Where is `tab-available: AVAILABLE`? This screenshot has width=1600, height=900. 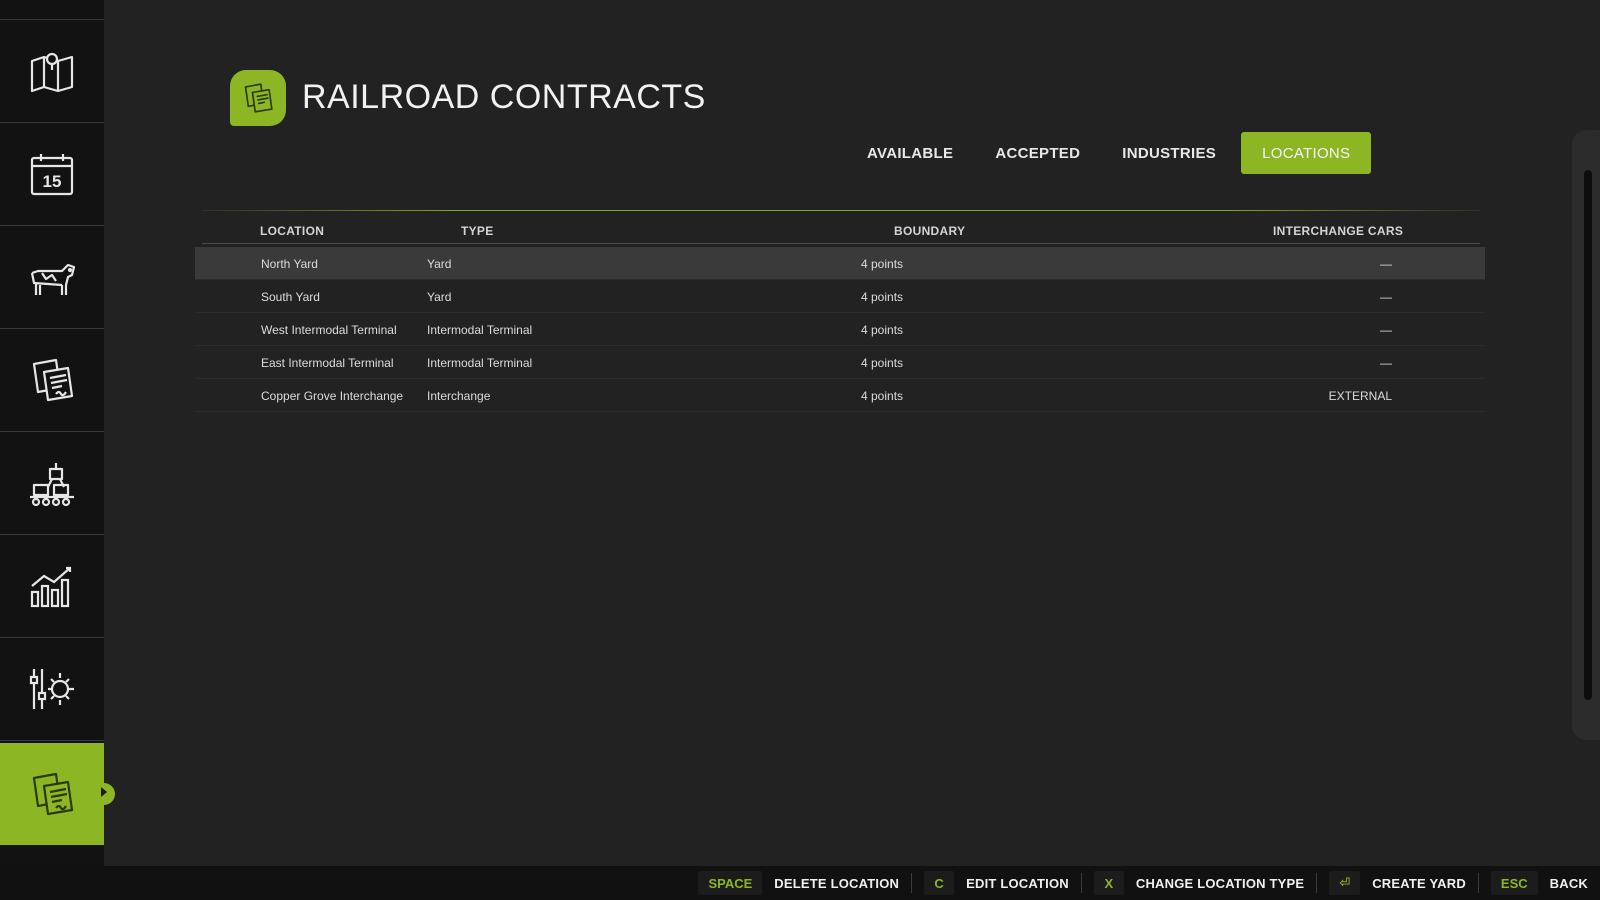 tab-available: AVAILABLE is located at coordinates (910, 153).